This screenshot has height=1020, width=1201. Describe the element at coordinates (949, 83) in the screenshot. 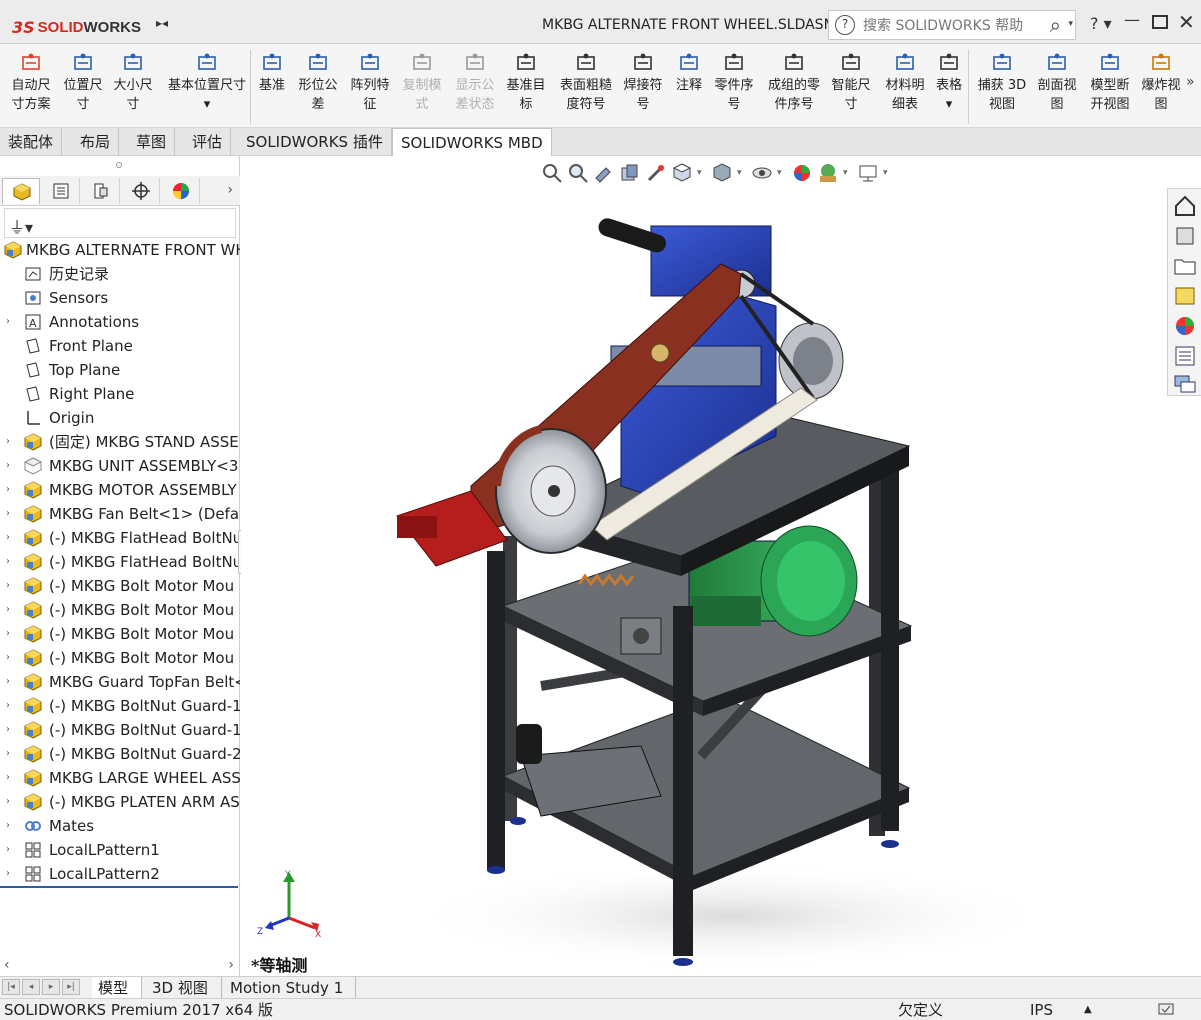

I see `ribbon-button-17: 表格 ▾` at that location.